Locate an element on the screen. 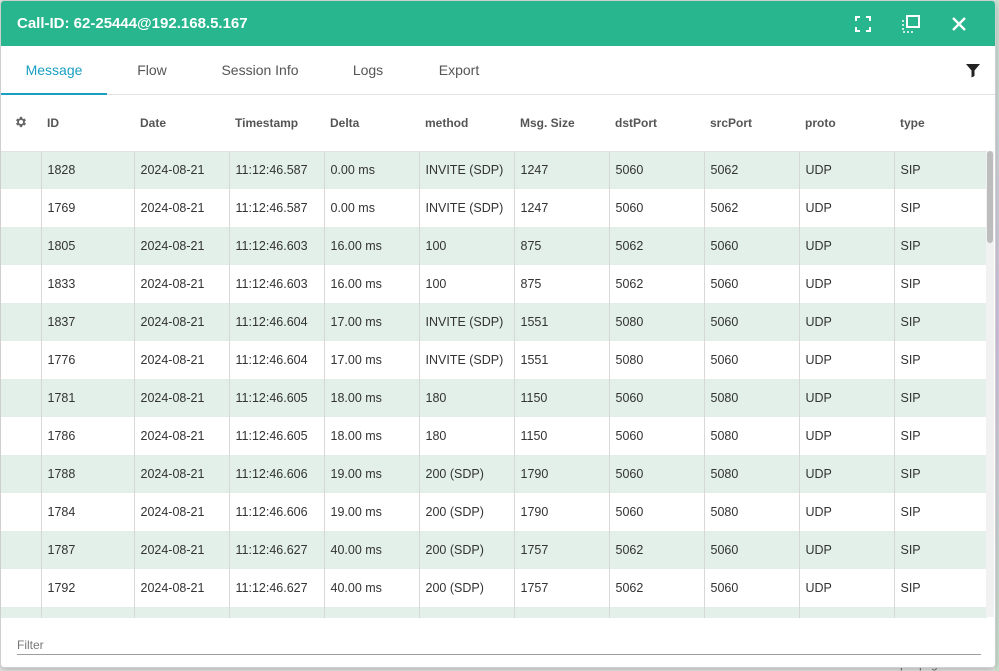  column-header: dstPort is located at coordinates (656, 124).